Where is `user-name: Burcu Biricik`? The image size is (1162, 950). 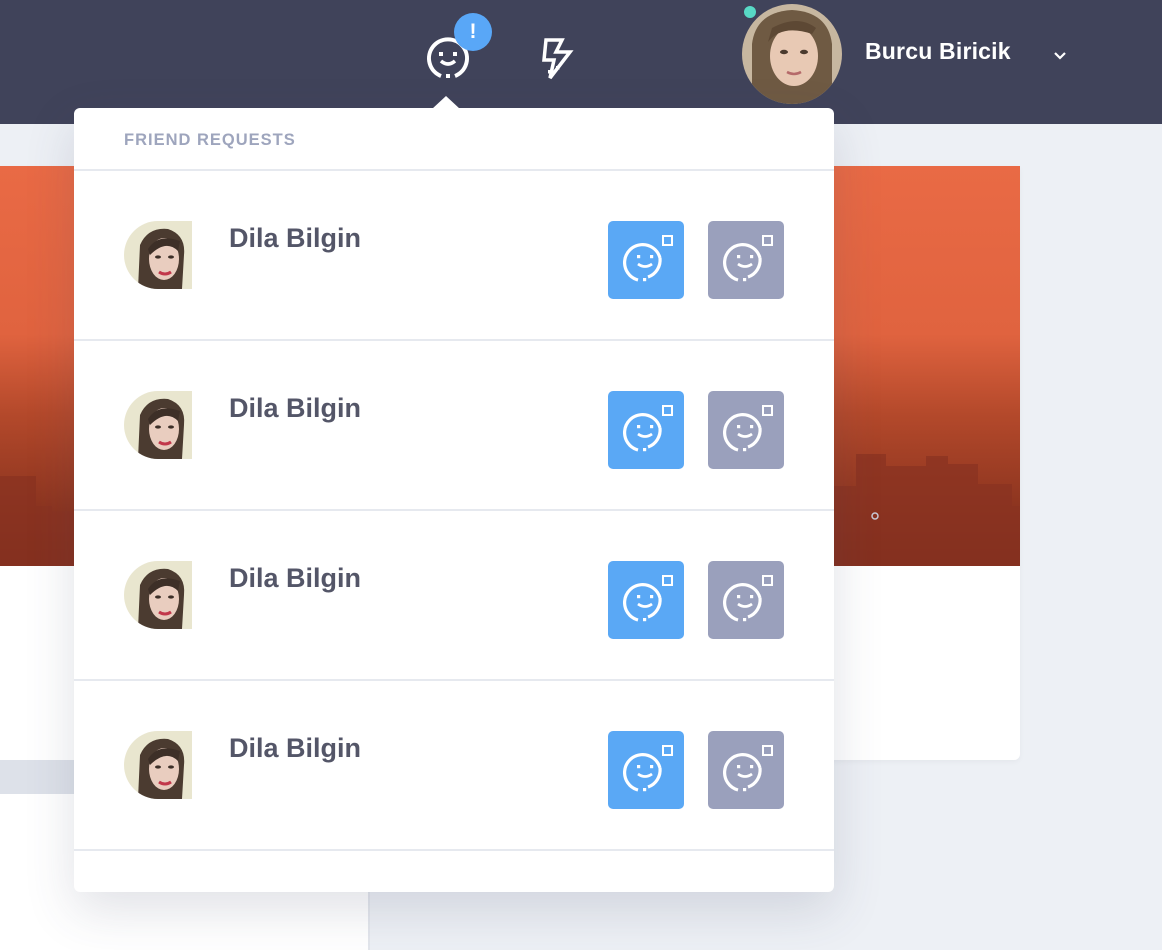
user-name: Burcu Biricik is located at coordinates (938, 51).